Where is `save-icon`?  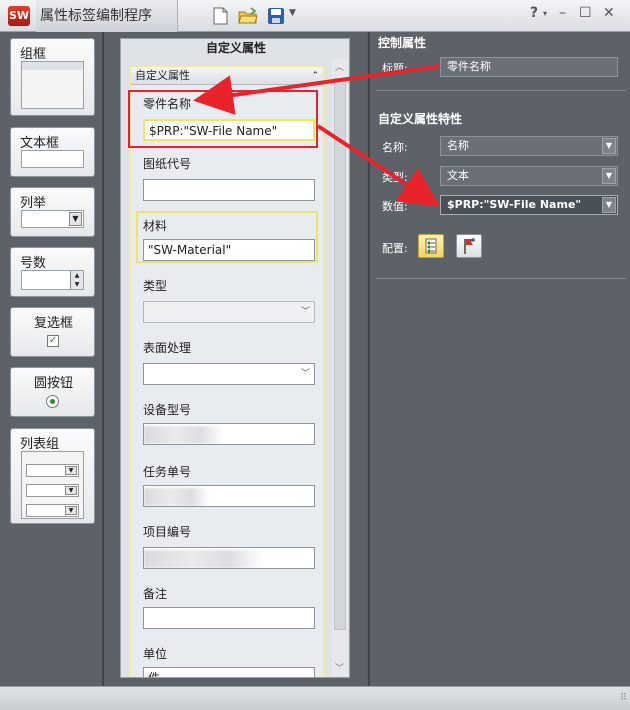 save-icon is located at coordinates (276, 16).